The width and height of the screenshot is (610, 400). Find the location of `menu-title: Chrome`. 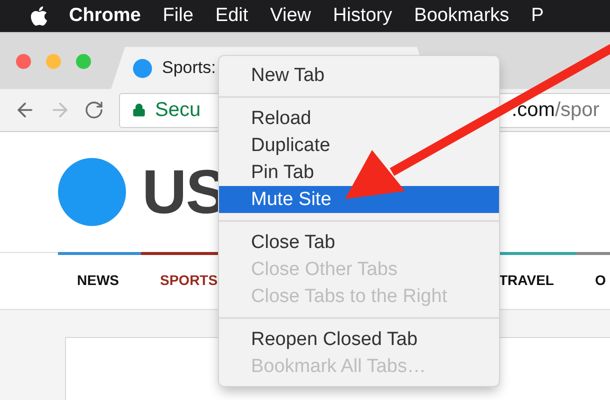

menu-title: Chrome is located at coordinates (105, 16).